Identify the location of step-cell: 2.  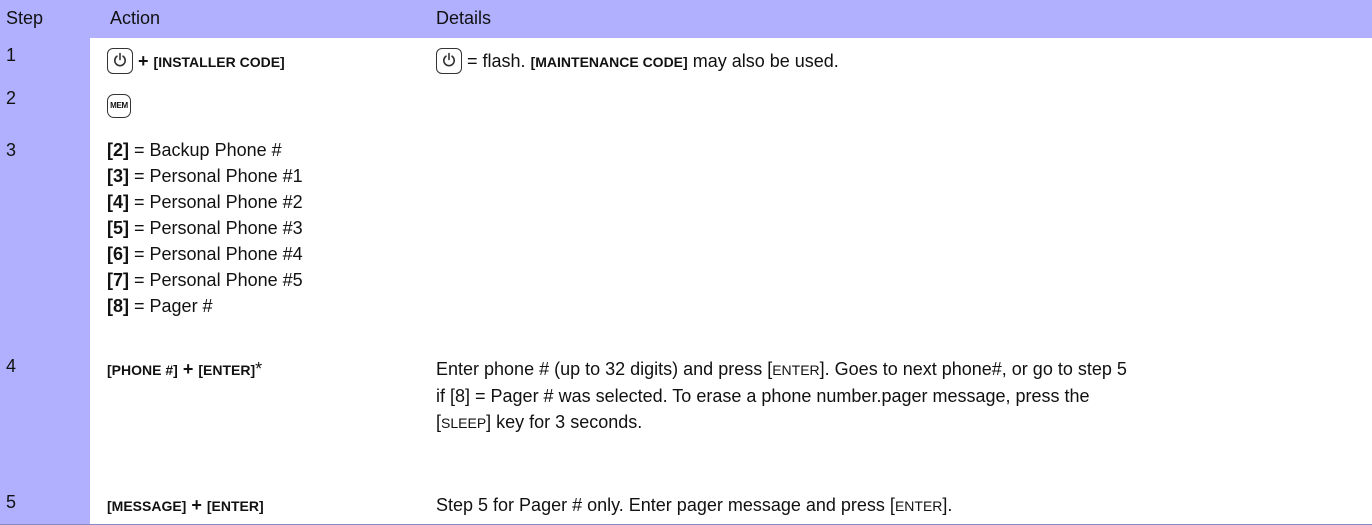
(45, 109).